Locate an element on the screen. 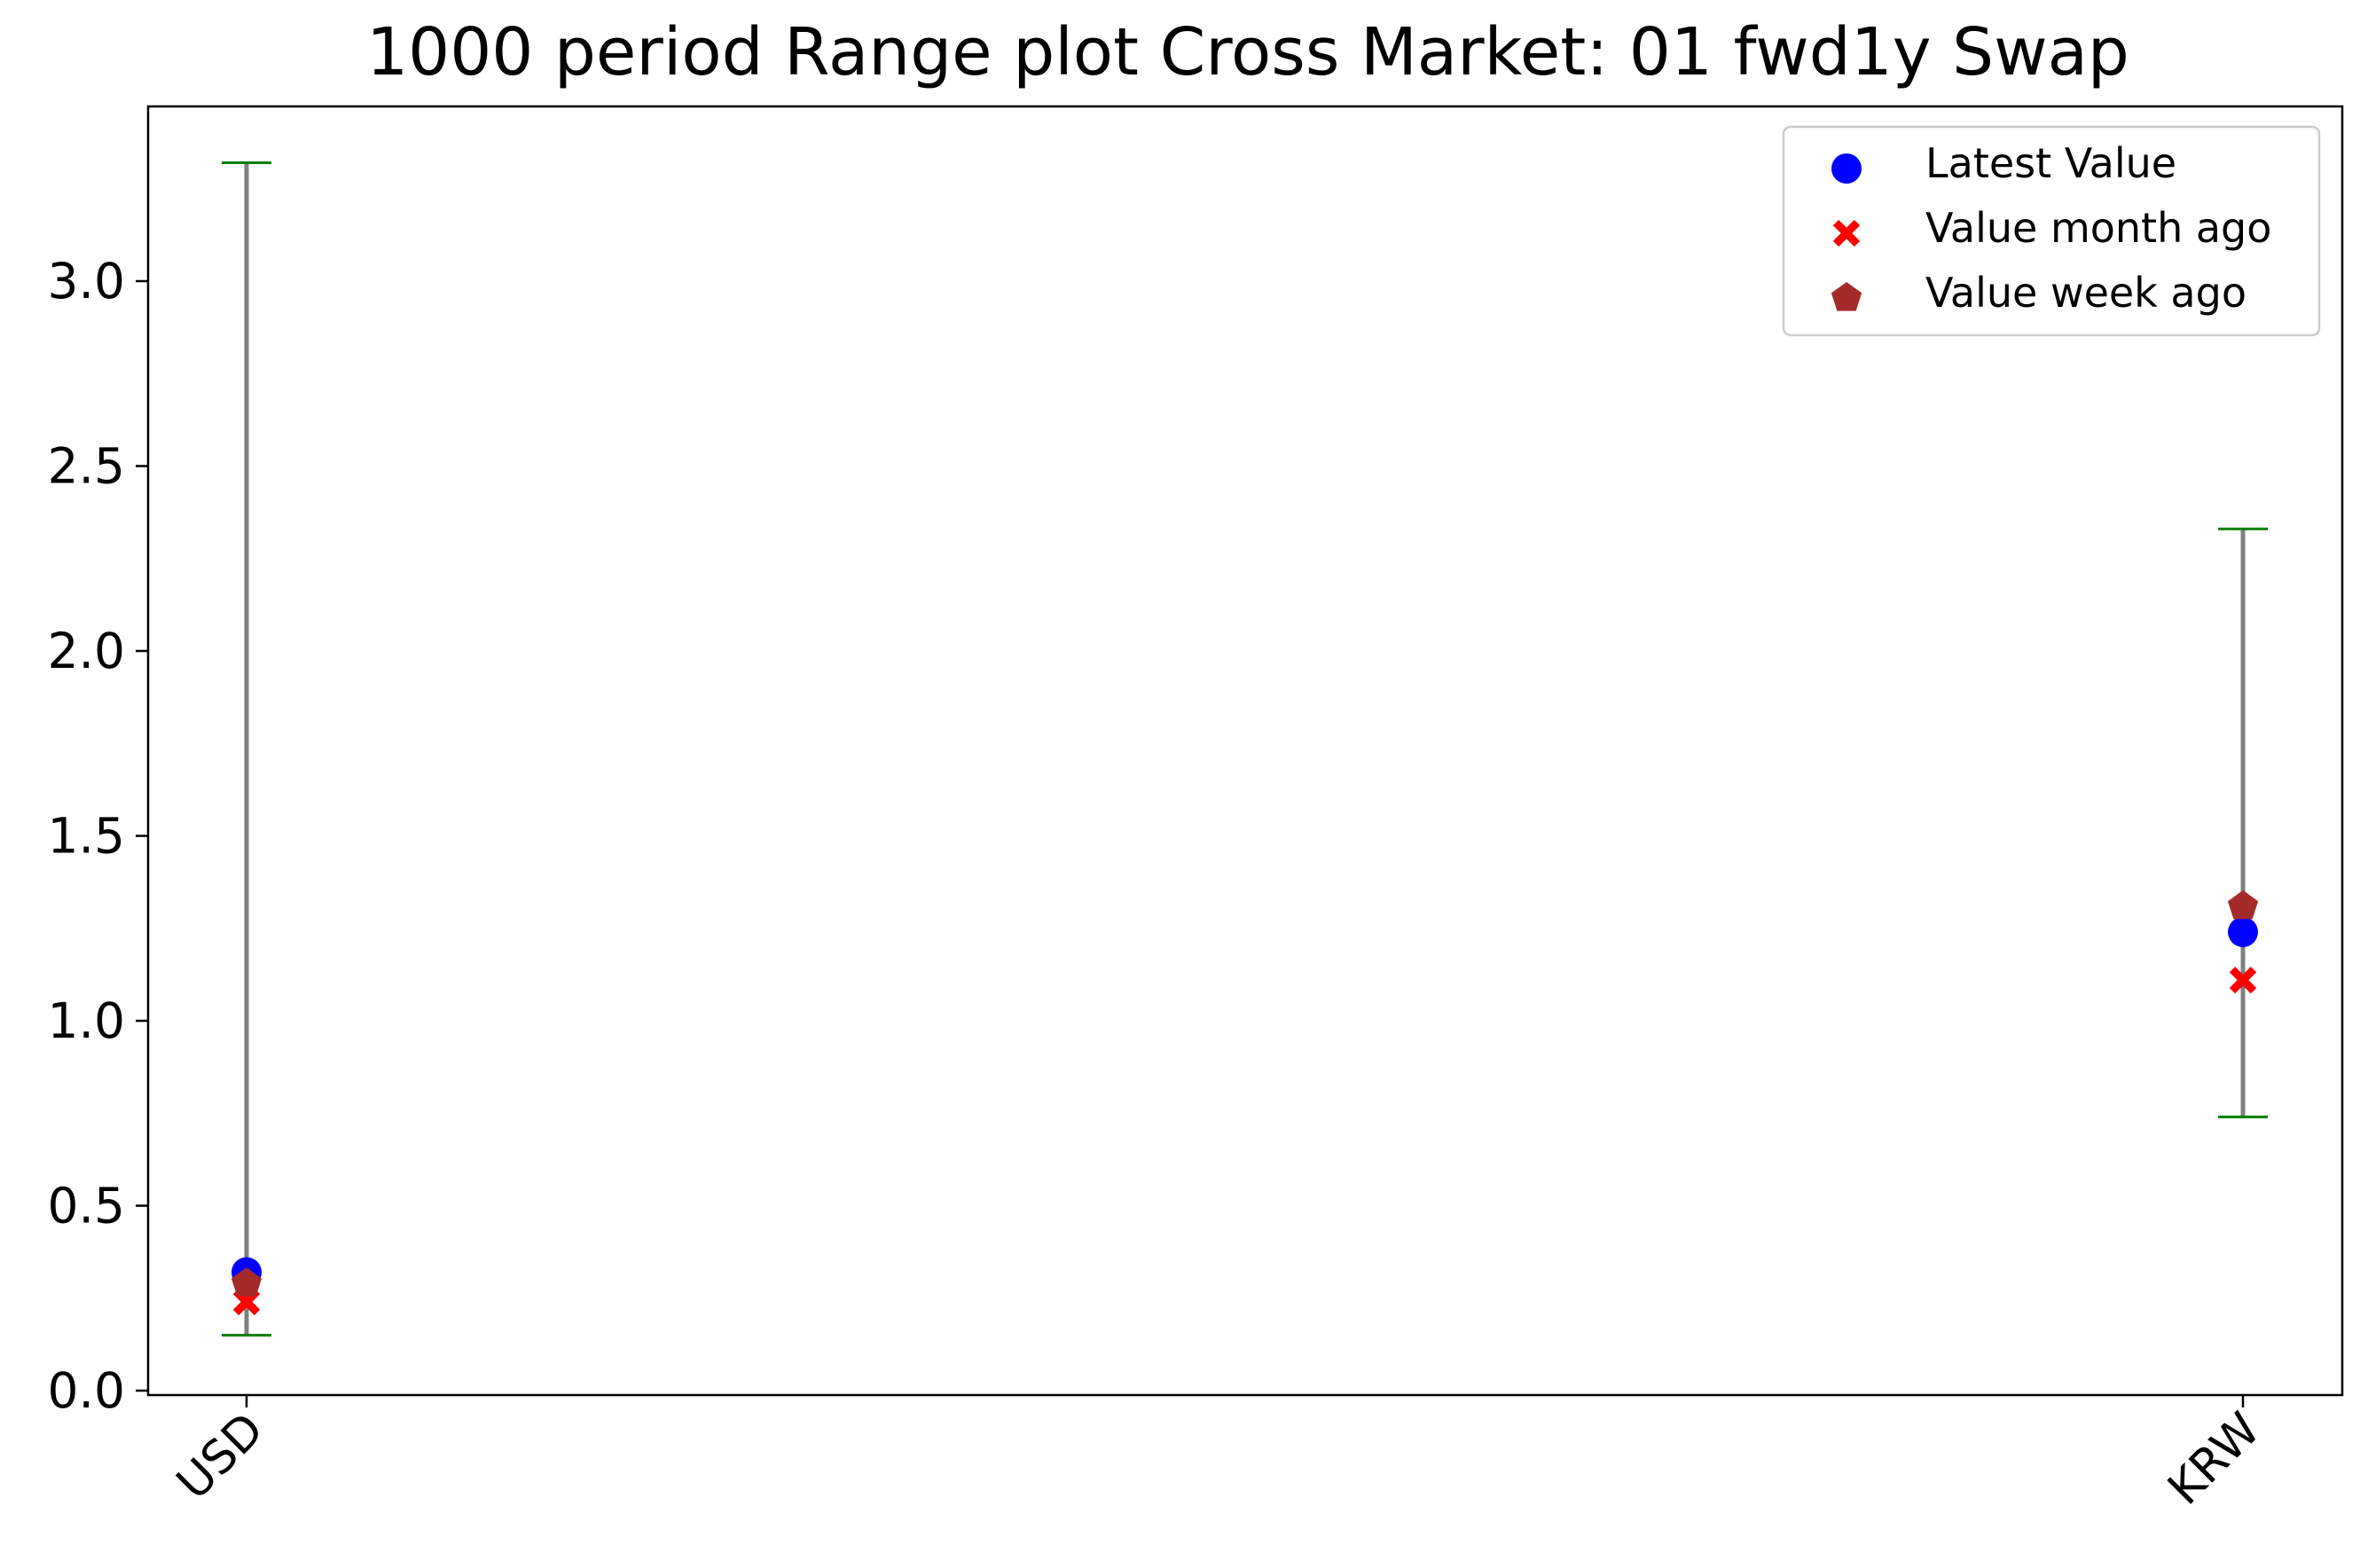  y-tick-label: 2.5 is located at coordinates (86, 466).